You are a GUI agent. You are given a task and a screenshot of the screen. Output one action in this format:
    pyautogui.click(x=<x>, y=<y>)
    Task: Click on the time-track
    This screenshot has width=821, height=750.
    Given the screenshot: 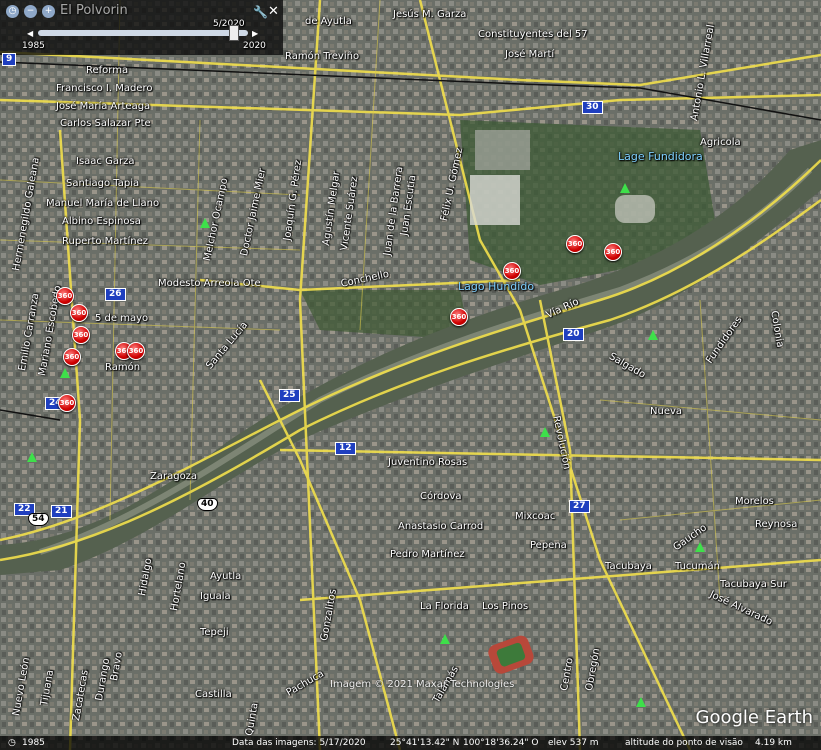 What is the action you would take?
    pyautogui.click(x=143, y=33)
    